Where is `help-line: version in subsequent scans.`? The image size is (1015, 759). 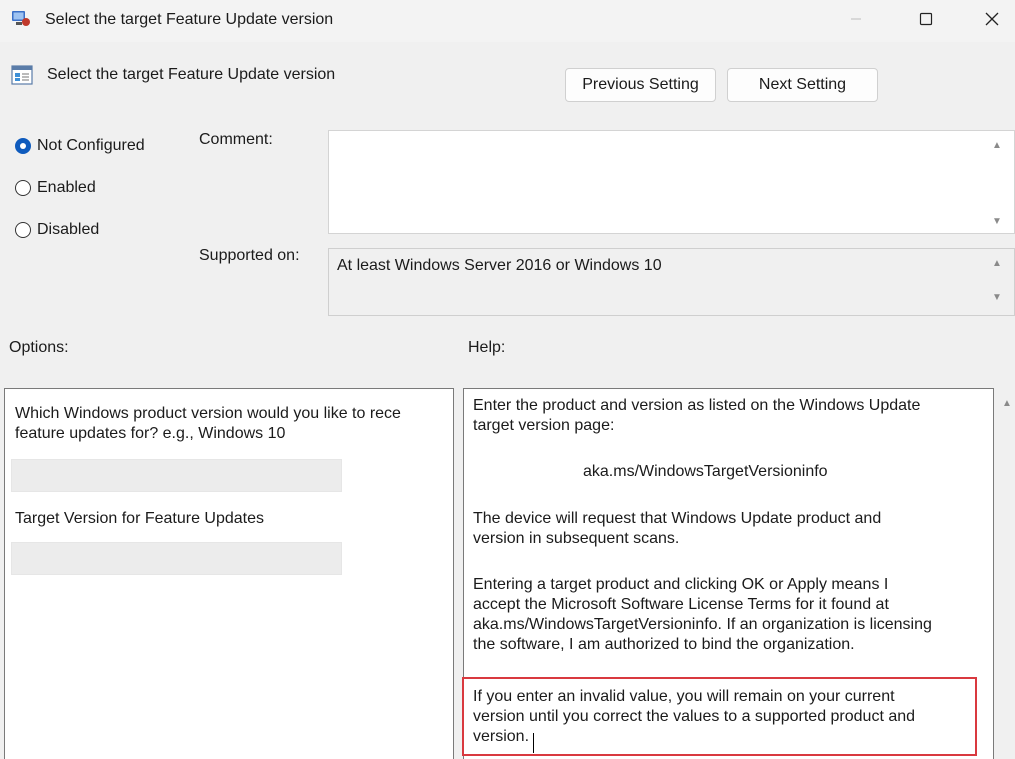
help-line: version in subsequent scans. is located at coordinates (576, 538).